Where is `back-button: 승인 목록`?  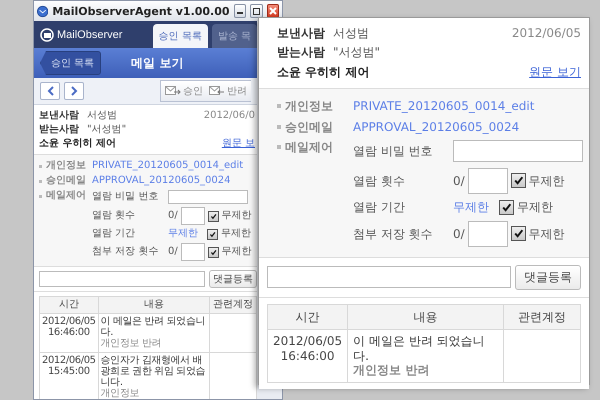
back-button: 승인 목록 is located at coordinates (71, 63).